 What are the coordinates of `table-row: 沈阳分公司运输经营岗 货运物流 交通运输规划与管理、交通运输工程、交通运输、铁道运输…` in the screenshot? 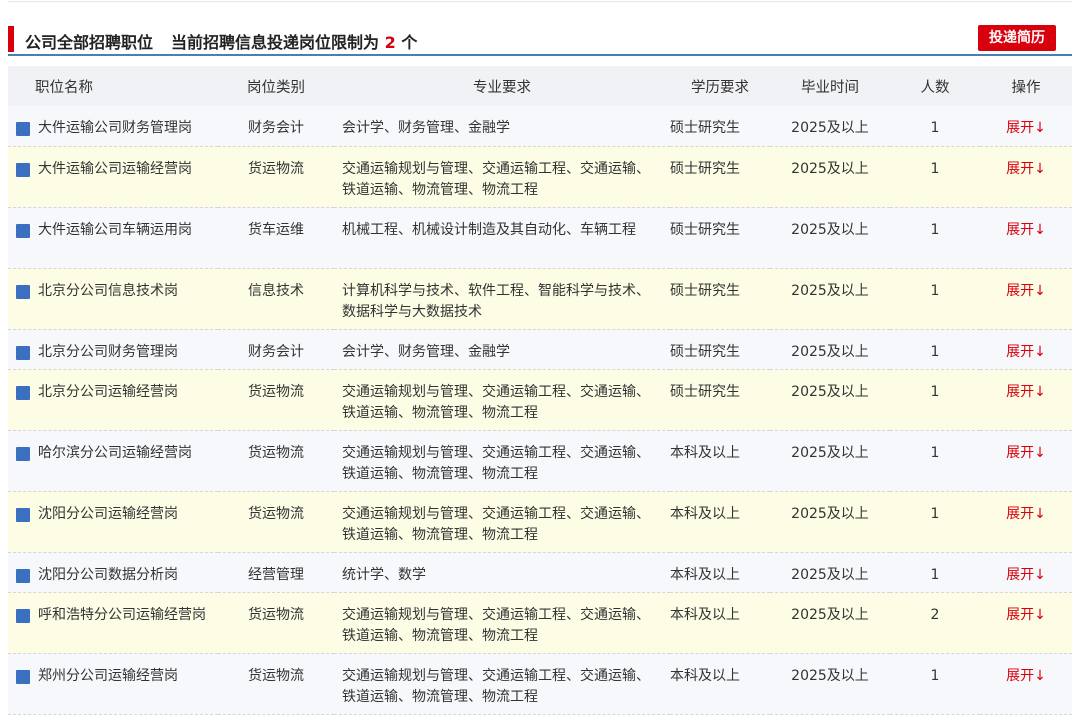 It's located at (540, 522).